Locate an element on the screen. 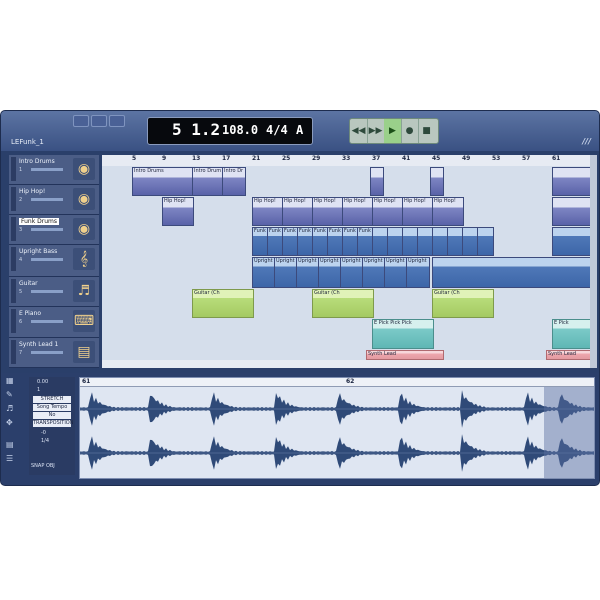 Image resolution: width=600 pixels, height=600 pixels. stretch-mode-label: STRETCH MODE is located at coordinates (52, 402).